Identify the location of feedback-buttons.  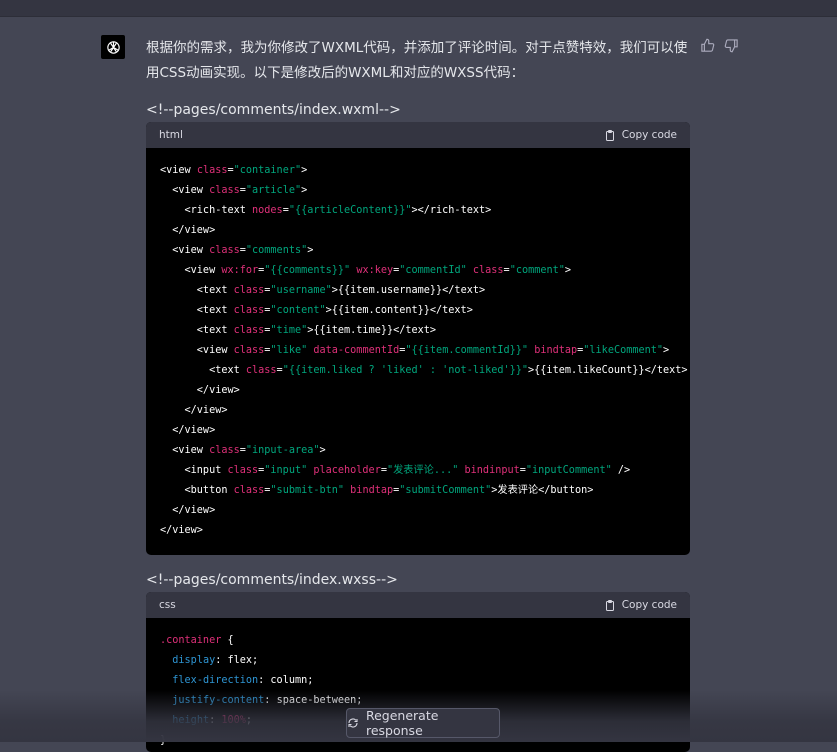
(719, 45).